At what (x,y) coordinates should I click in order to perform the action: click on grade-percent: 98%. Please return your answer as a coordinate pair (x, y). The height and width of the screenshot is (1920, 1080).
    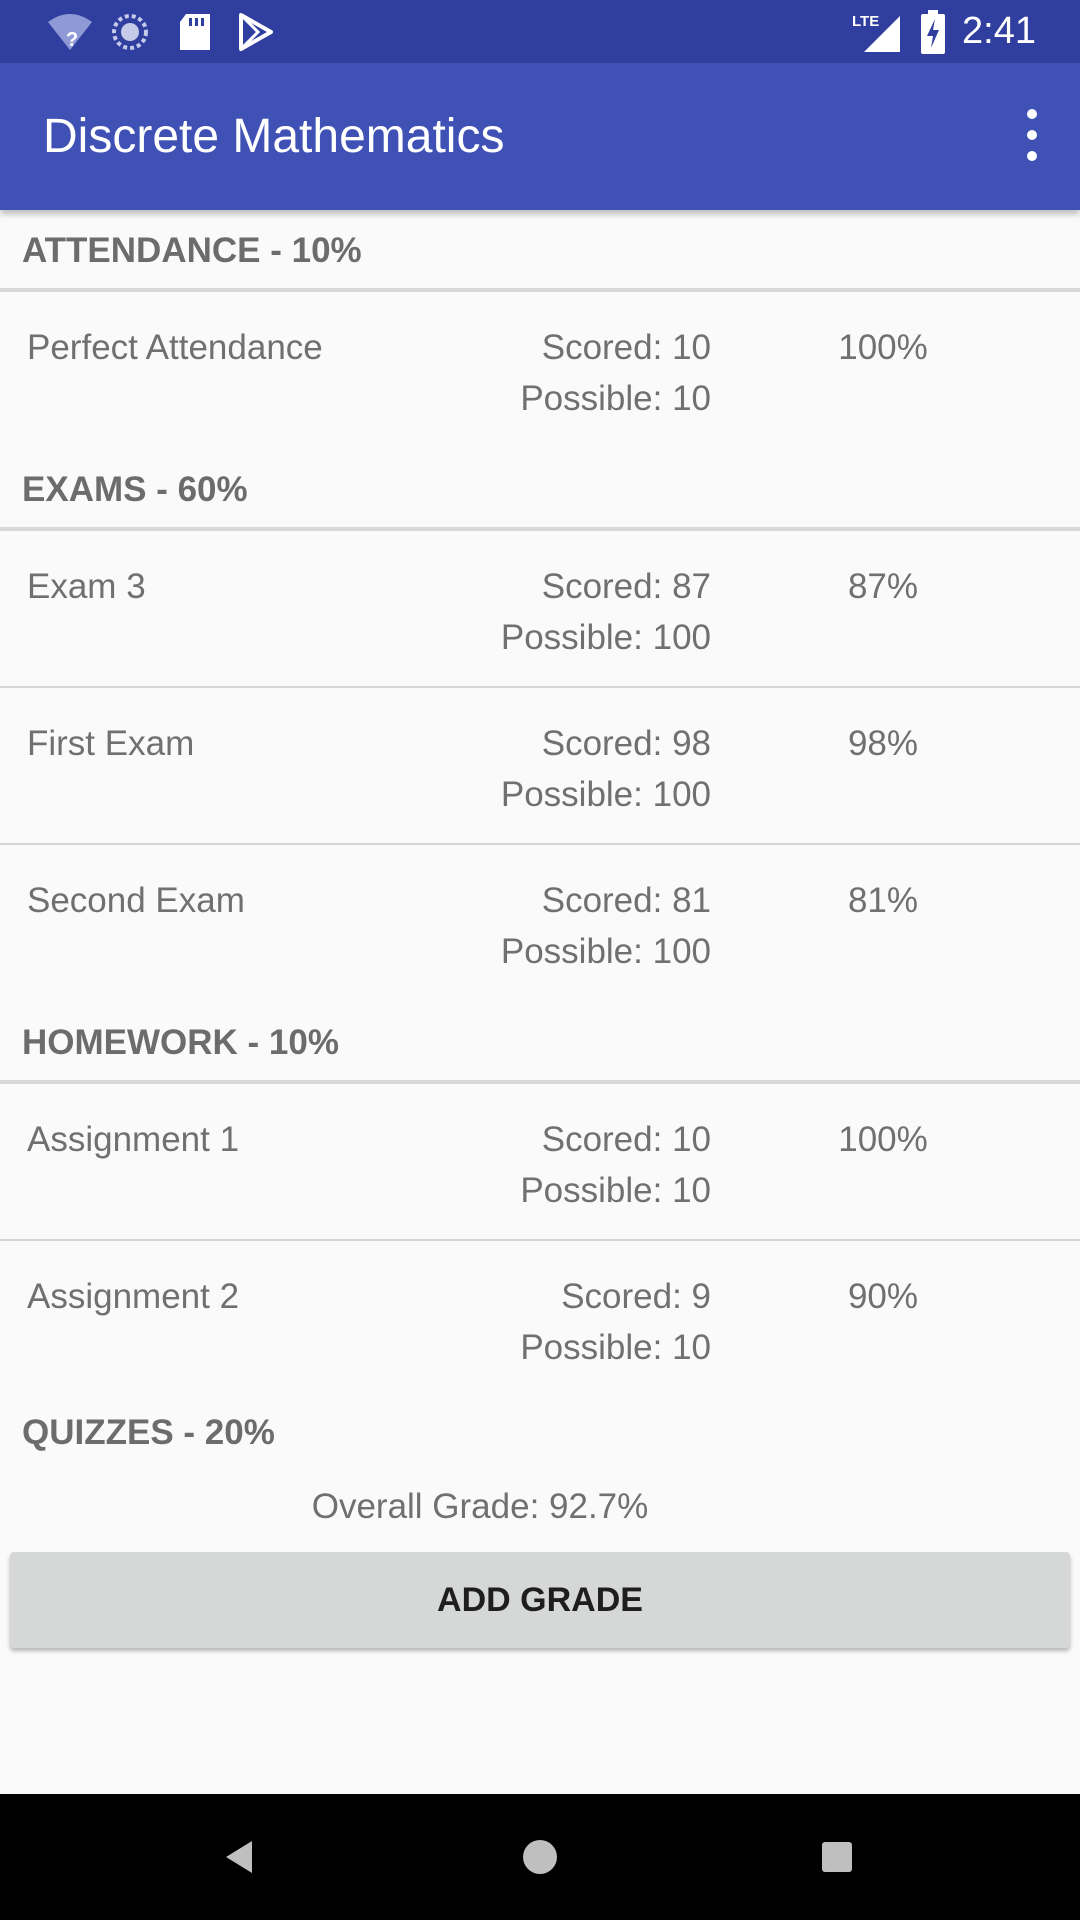
    Looking at the image, I should click on (883, 743).